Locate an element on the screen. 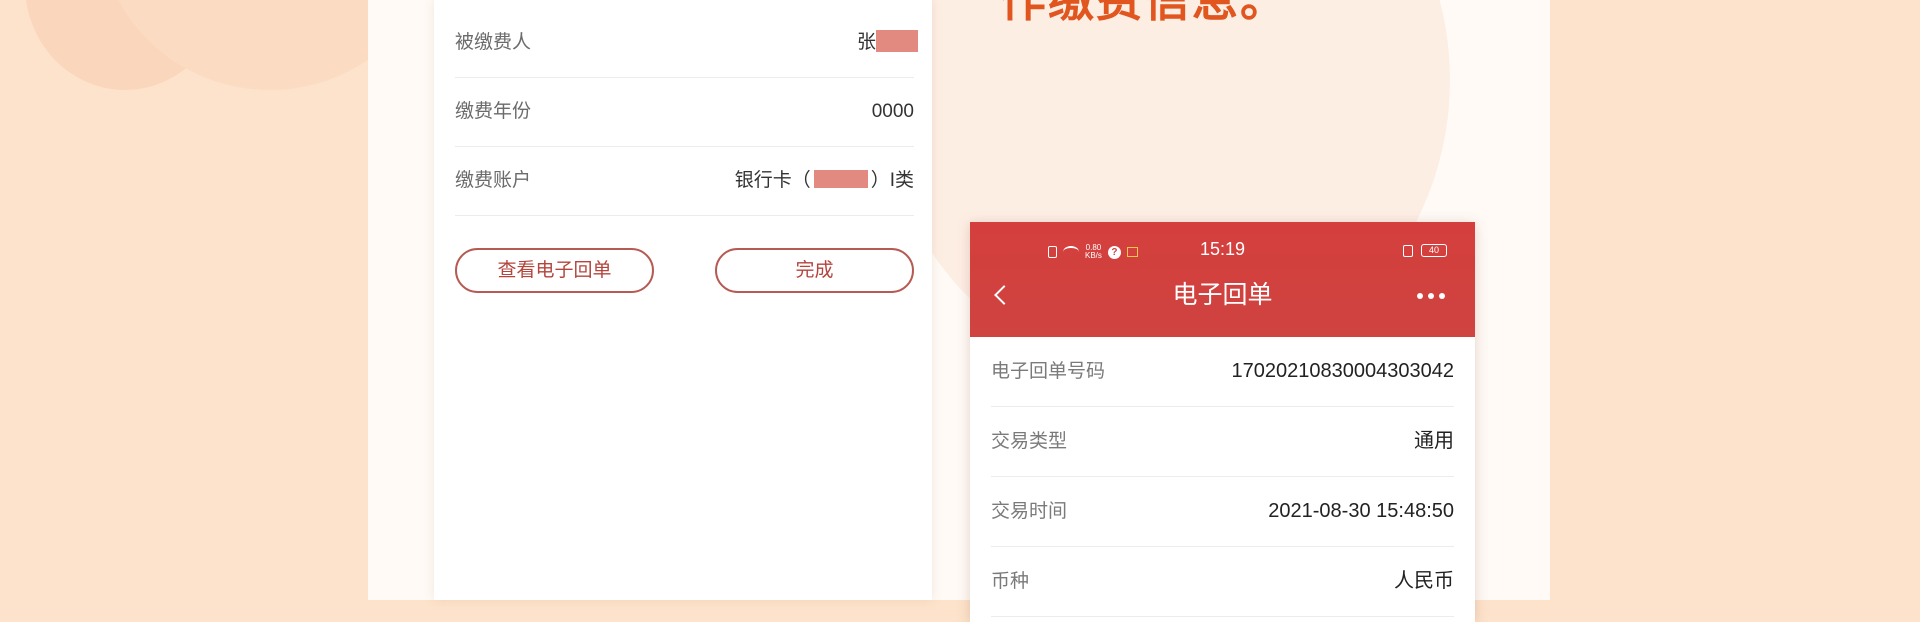 The height and width of the screenshot is (622, 1920). payment-year-row: 缴费年份 0000 is located at coordinates (684, 112).